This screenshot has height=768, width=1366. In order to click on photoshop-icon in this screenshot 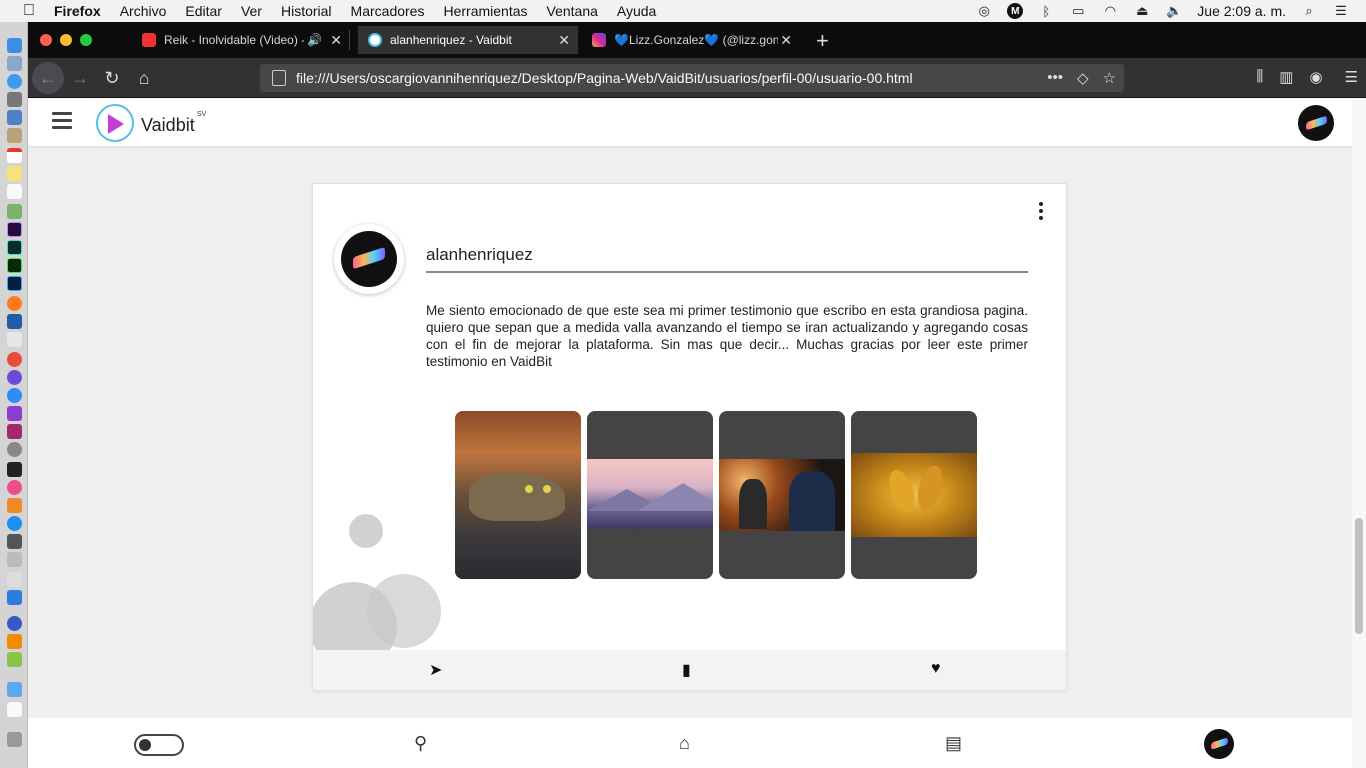, I will do `click(14, 283)`.